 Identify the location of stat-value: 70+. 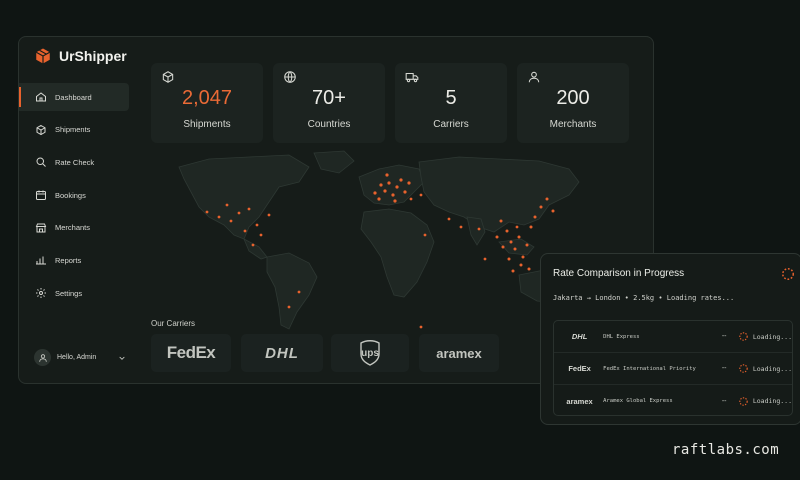
(329, 98).